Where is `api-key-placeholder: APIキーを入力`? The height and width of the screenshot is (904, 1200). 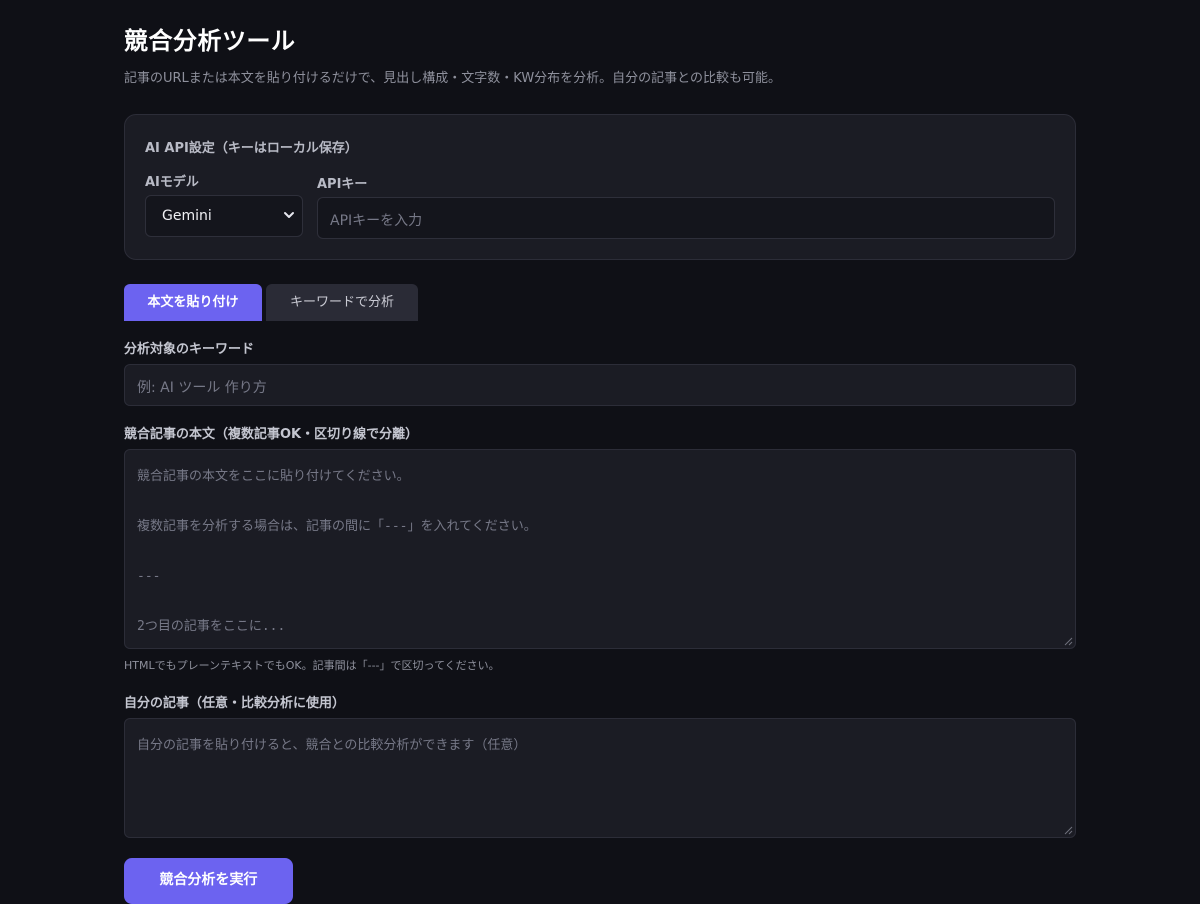 api-key-placeholder: APIキーを入力 is located at coordinates (376, 221).